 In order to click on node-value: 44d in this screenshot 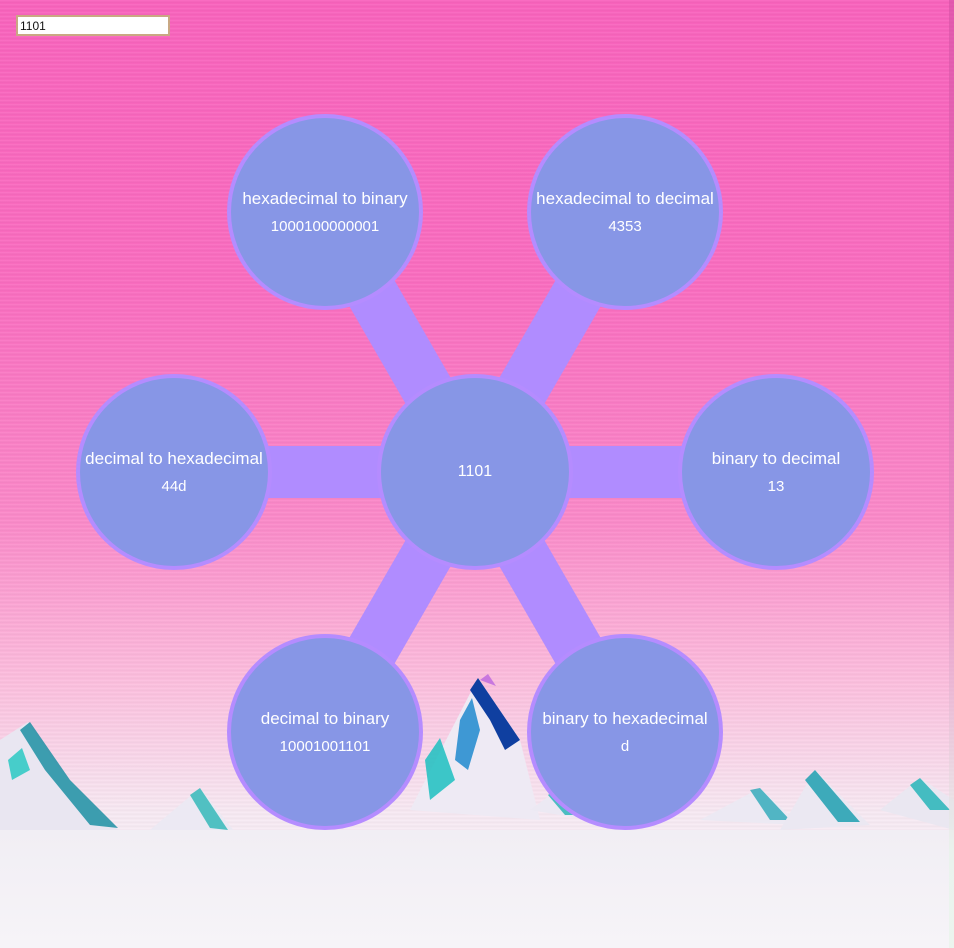, I will do `click(174, 486)`.